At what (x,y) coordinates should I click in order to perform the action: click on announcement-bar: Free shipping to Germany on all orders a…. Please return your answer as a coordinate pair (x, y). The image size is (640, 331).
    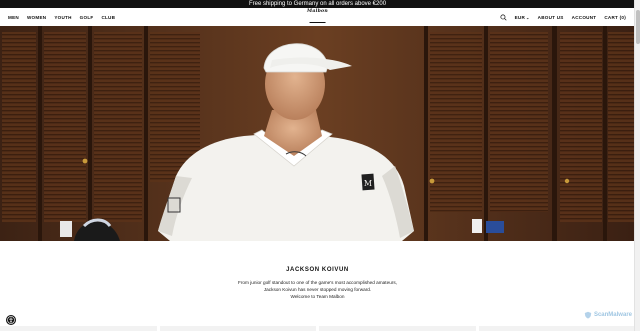
    Looking at the image, I should click on (317, 4).